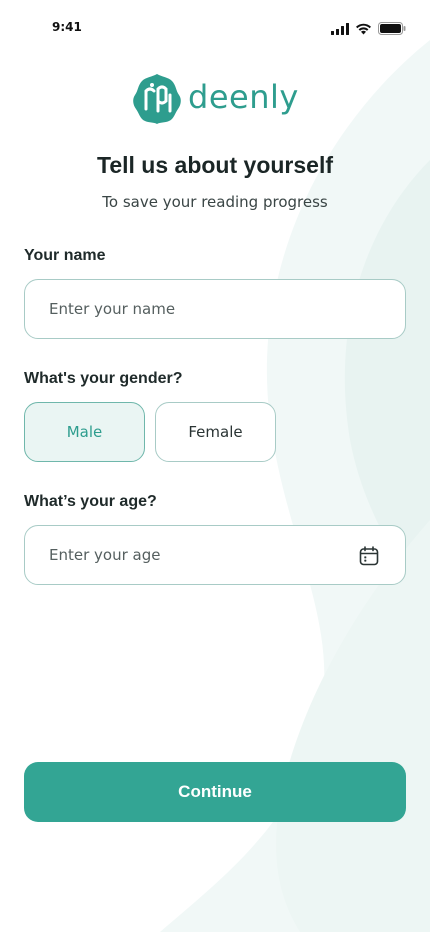 The height and width of the screenshot is (932, 430). Describe the element at coordinates (215, 309) in the screenshot. I see `name-input: Enter your name` at that location.